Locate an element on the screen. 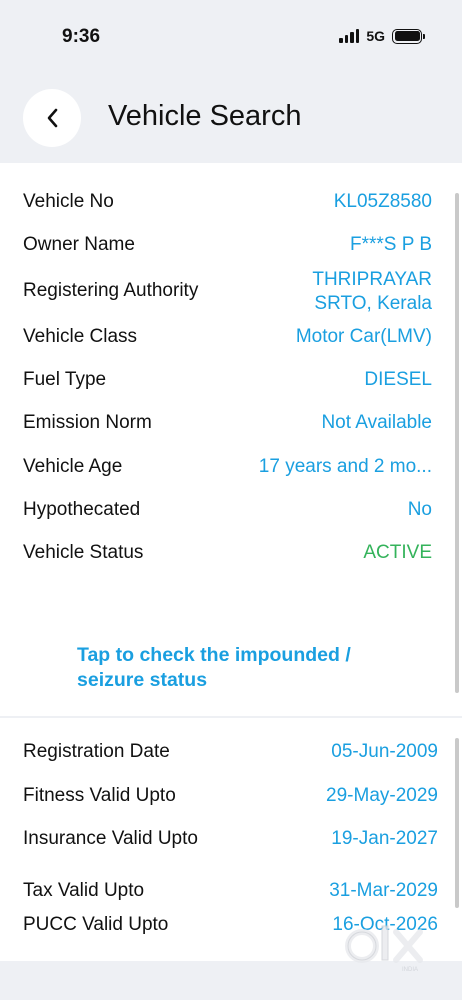  detail-value: KL05Z8580 is located at coordinates (382, 201).